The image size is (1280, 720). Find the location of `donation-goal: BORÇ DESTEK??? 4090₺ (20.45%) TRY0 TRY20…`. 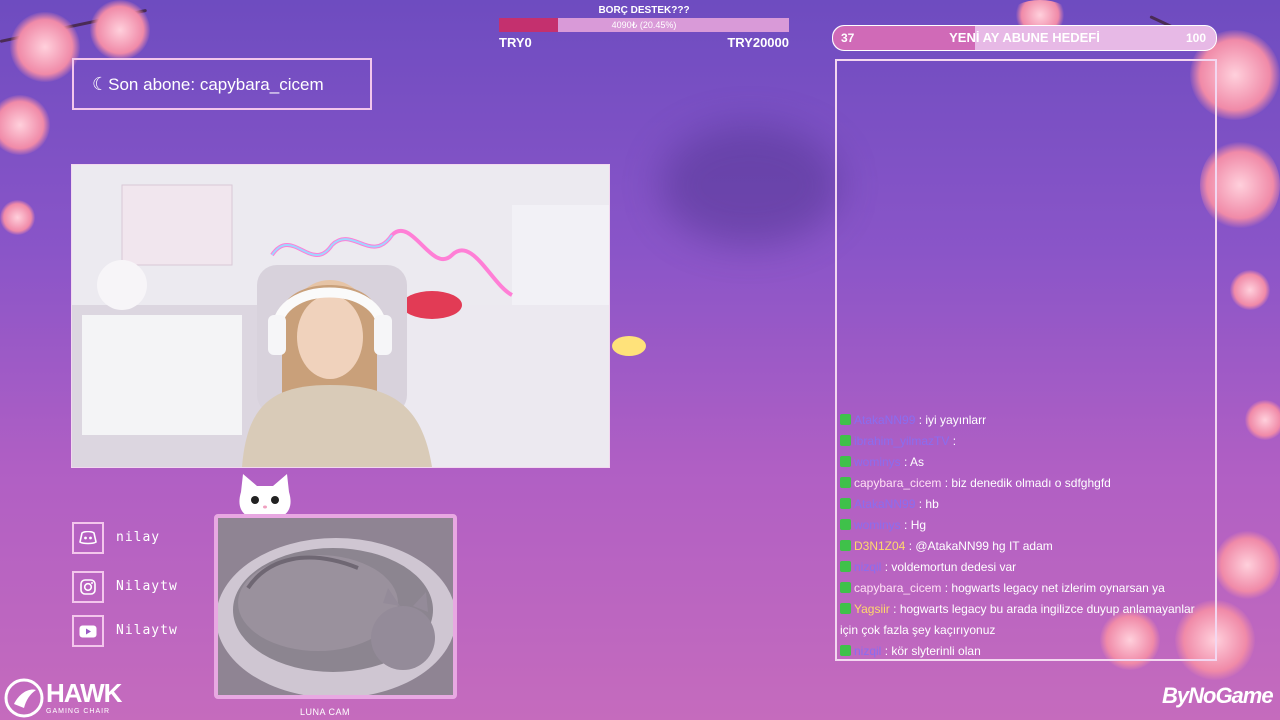

donation-goal: BORÇ DESTEK??? 4090₺ (20.45%) TRY0 TRY20… is located at coordinates (644, 27).